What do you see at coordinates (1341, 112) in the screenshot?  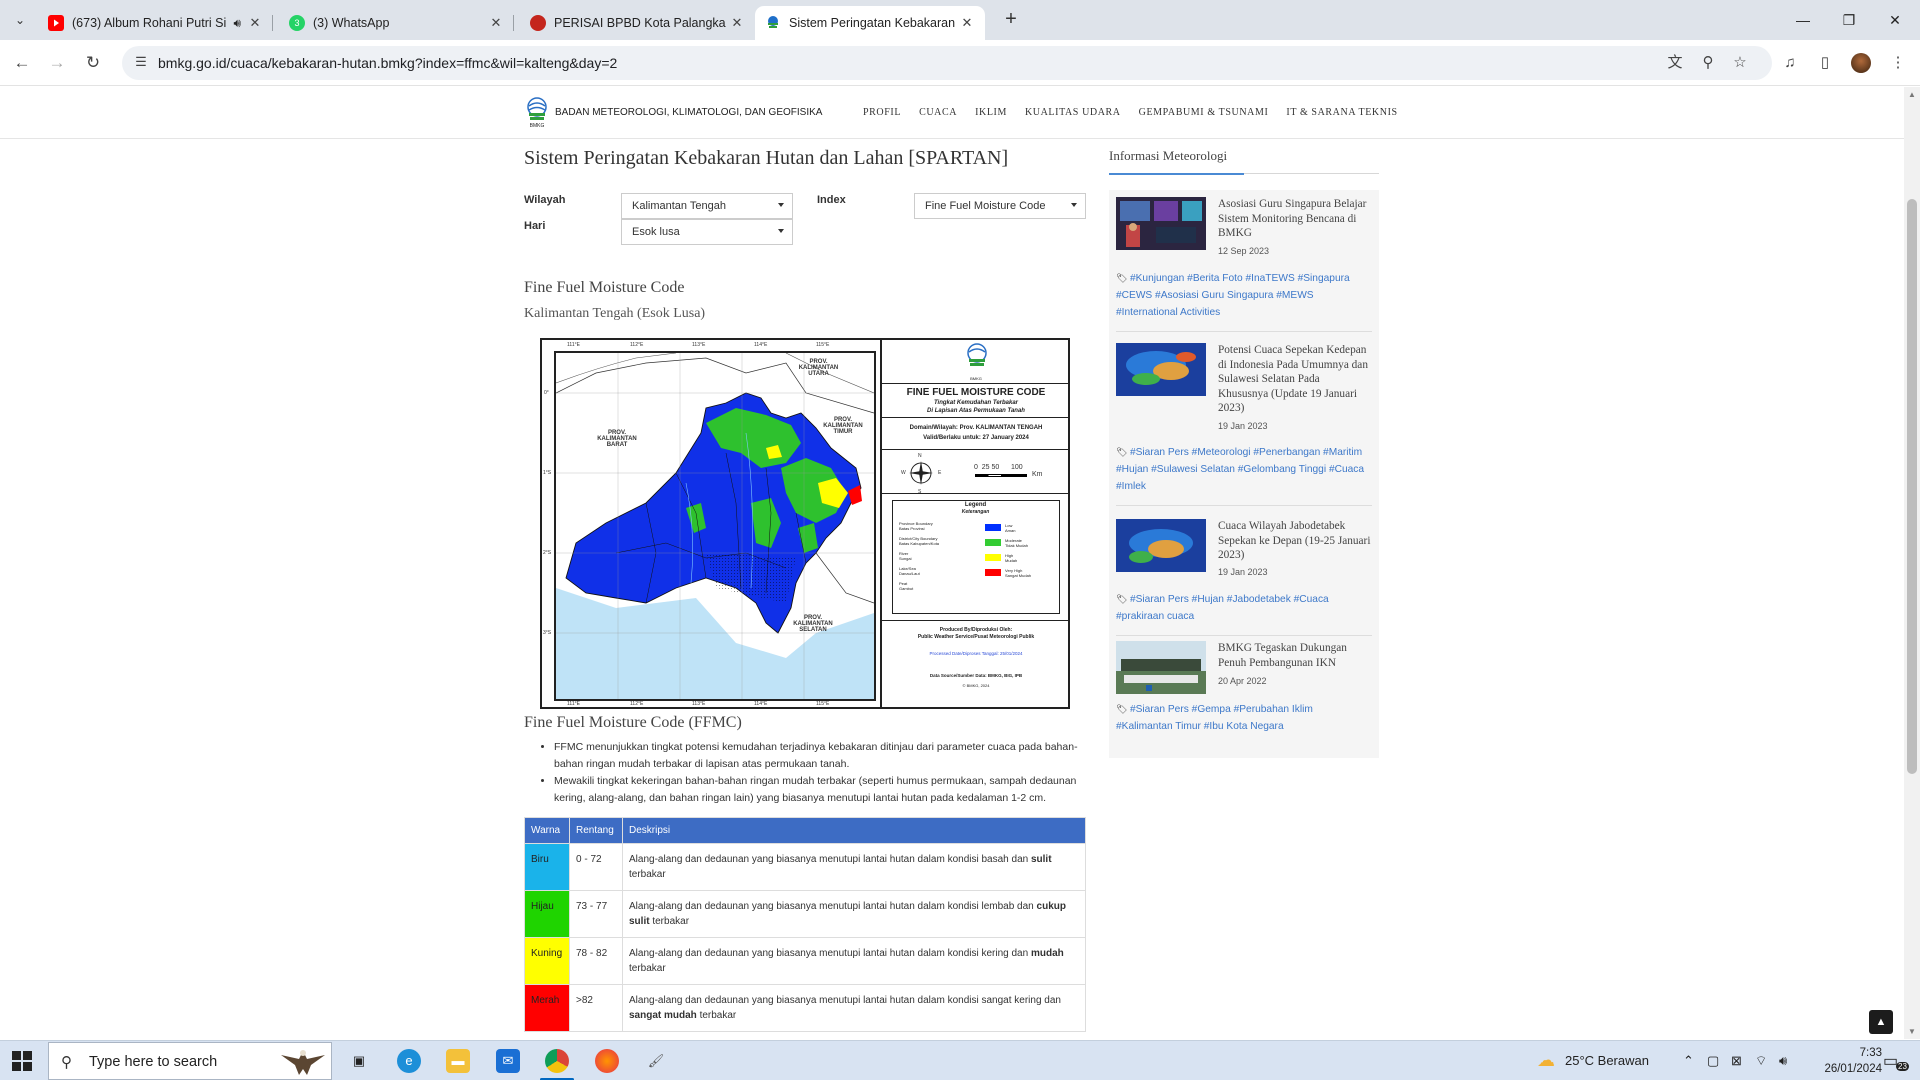 I see `nav-it-sarana: IT & SARANA TEKNIS` at bounding box center [1341, 112].